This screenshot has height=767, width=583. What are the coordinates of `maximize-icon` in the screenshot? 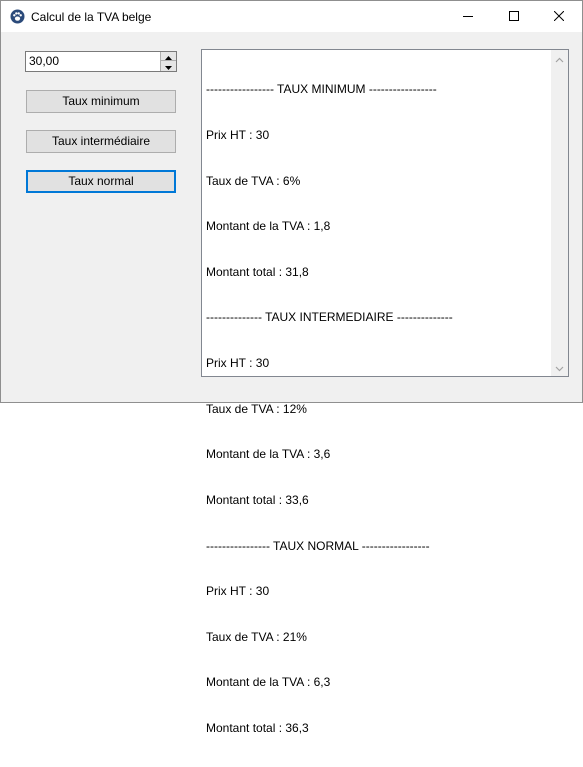 It's located at (514, 17).